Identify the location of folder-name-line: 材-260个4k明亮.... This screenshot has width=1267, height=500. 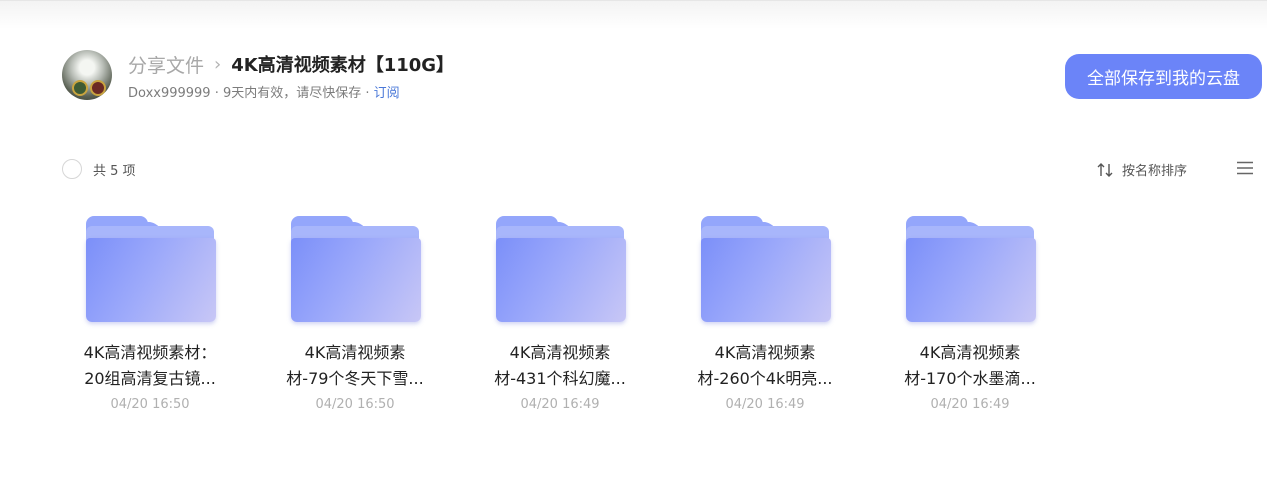
(765, 378).